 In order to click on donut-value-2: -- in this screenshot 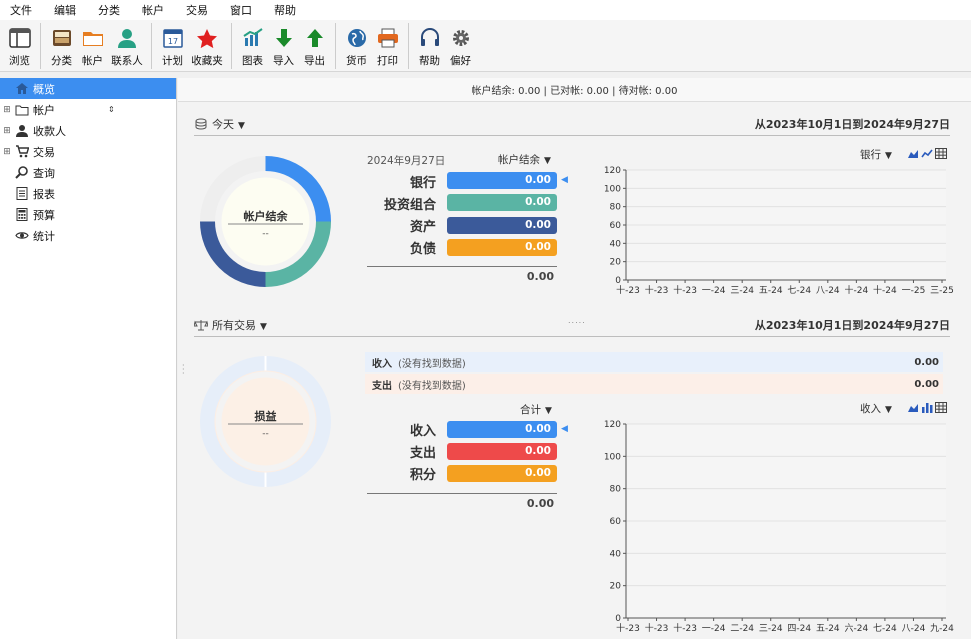, I will do `click(265, 434)`.